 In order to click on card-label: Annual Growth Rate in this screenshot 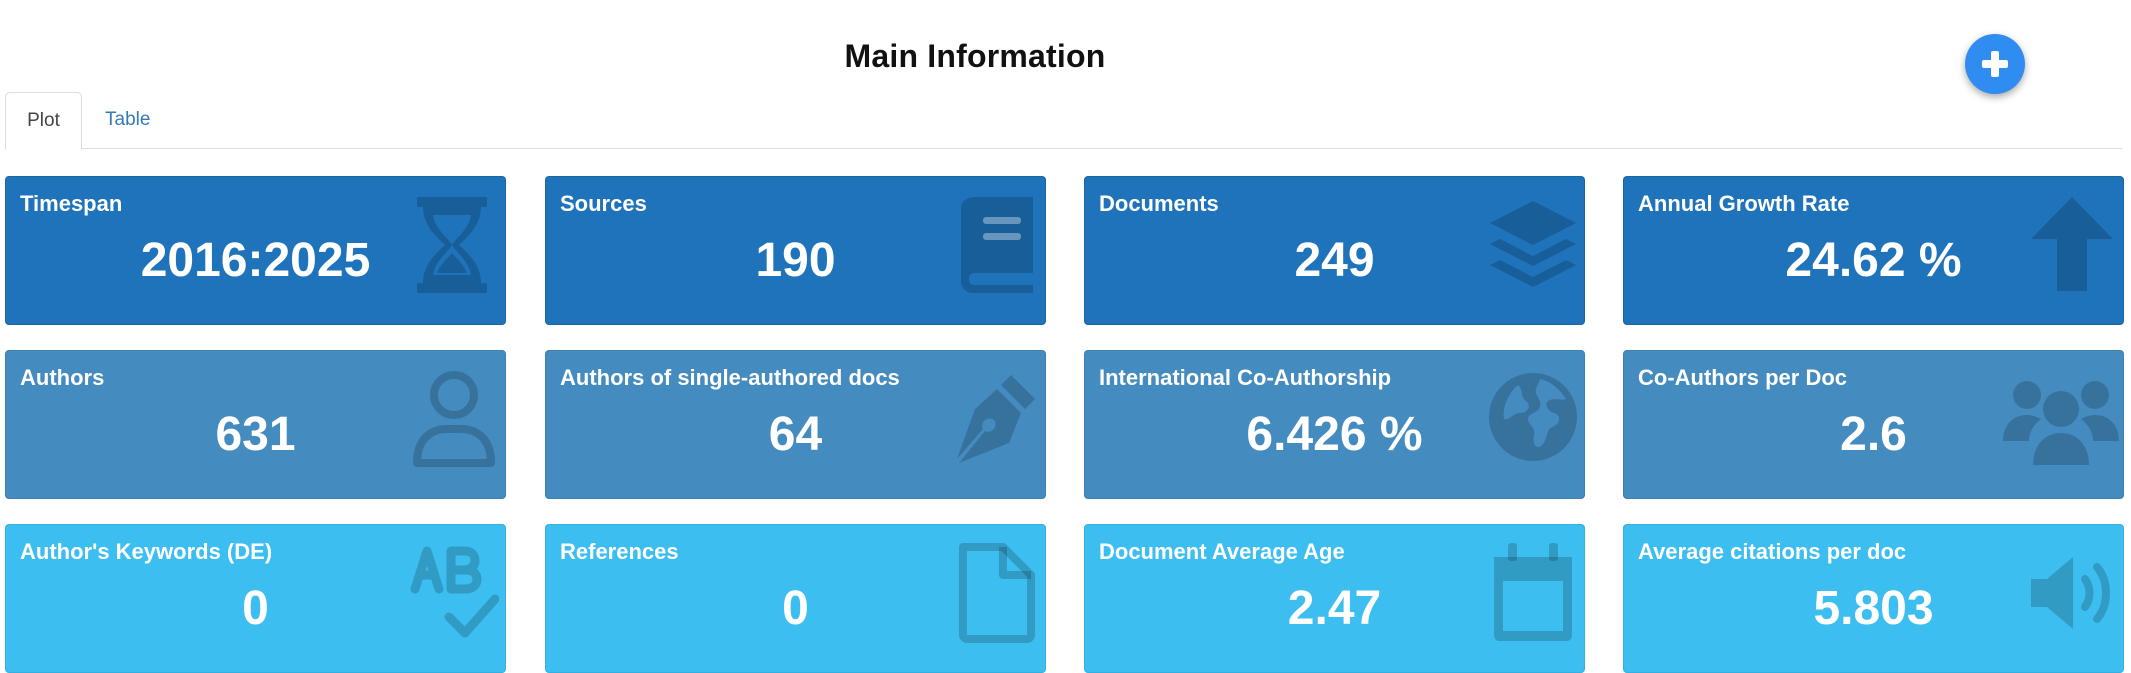, I will do `click(1744, 203)`.